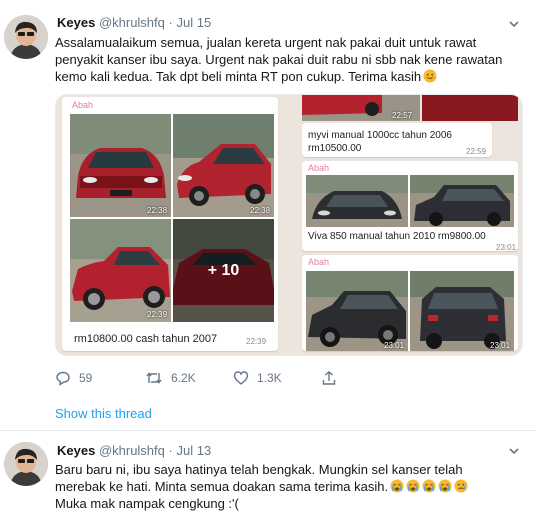  I want to click on share-button, so click(333, 378).